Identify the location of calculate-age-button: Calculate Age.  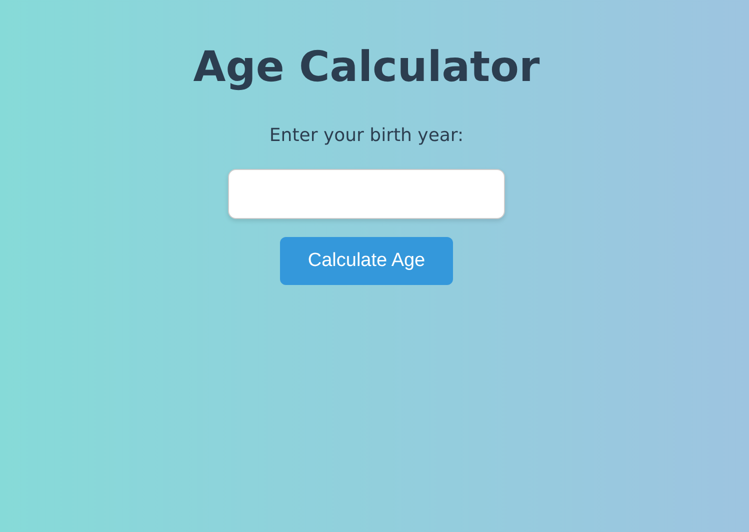
(366, 261).